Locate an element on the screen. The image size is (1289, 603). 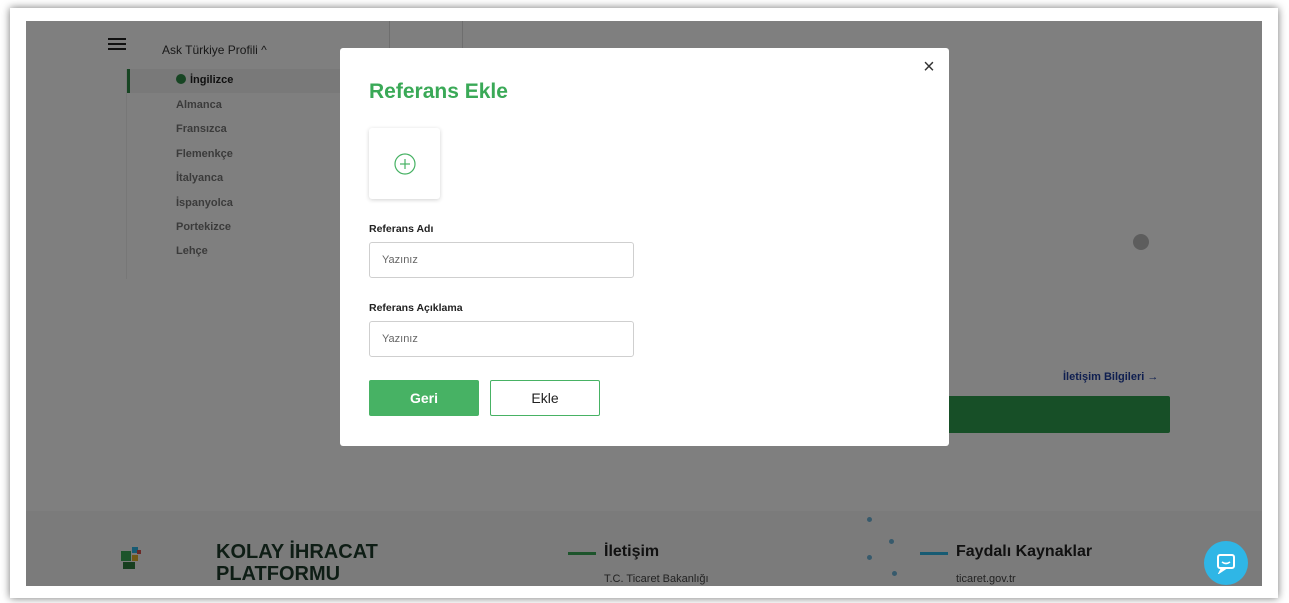
reference-description-label: Referans Açıklama is located at coordinates (416, 308).